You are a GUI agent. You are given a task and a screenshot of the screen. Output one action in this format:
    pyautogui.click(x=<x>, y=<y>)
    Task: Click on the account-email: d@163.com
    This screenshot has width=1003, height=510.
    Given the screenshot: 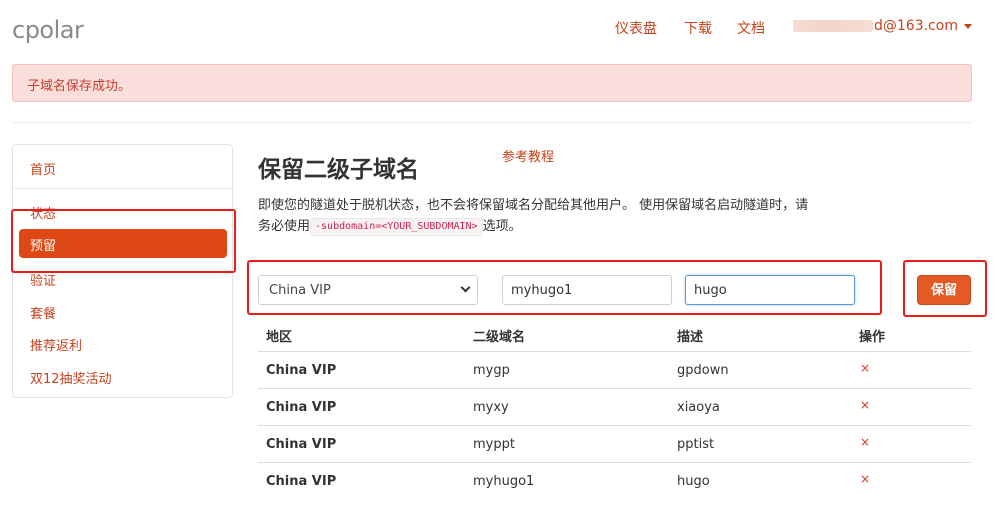 What is the action you would take?
    pyautogui.click(x=916, y=26)
    